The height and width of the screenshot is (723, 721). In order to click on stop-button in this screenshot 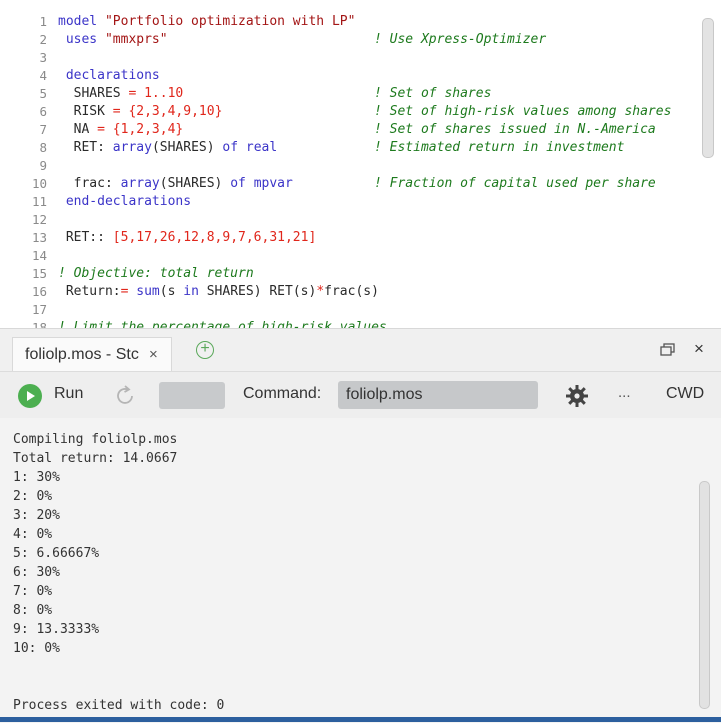, I will do `click(192, 395)`.